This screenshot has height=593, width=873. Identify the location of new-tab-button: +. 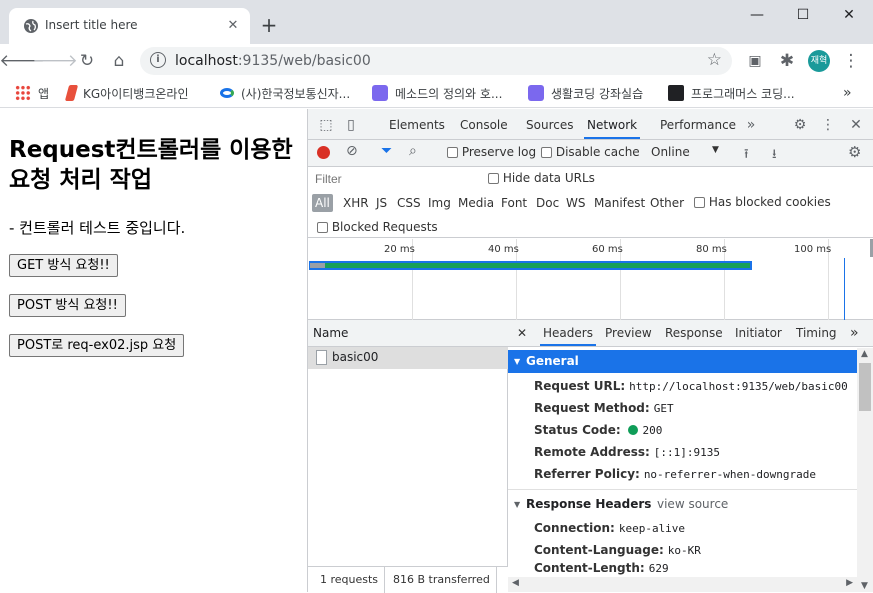
(269, 25).